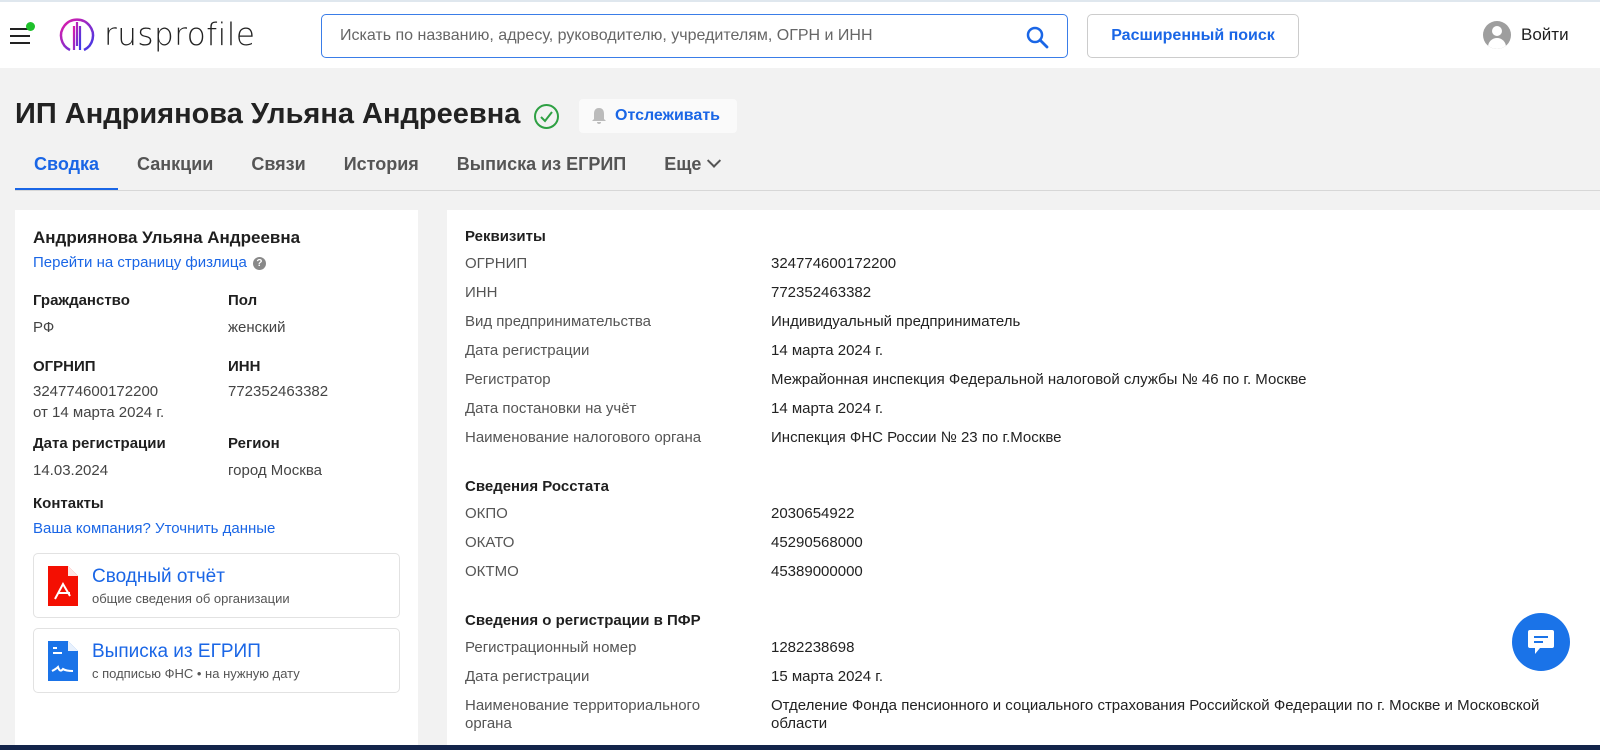 This screenshot has width=1600, height=750. What do you see at coordinates (583, 620) in the screenshot?
I see `section-title: Сведения о регистрации в ПФР` at bounding box center [583, 620].